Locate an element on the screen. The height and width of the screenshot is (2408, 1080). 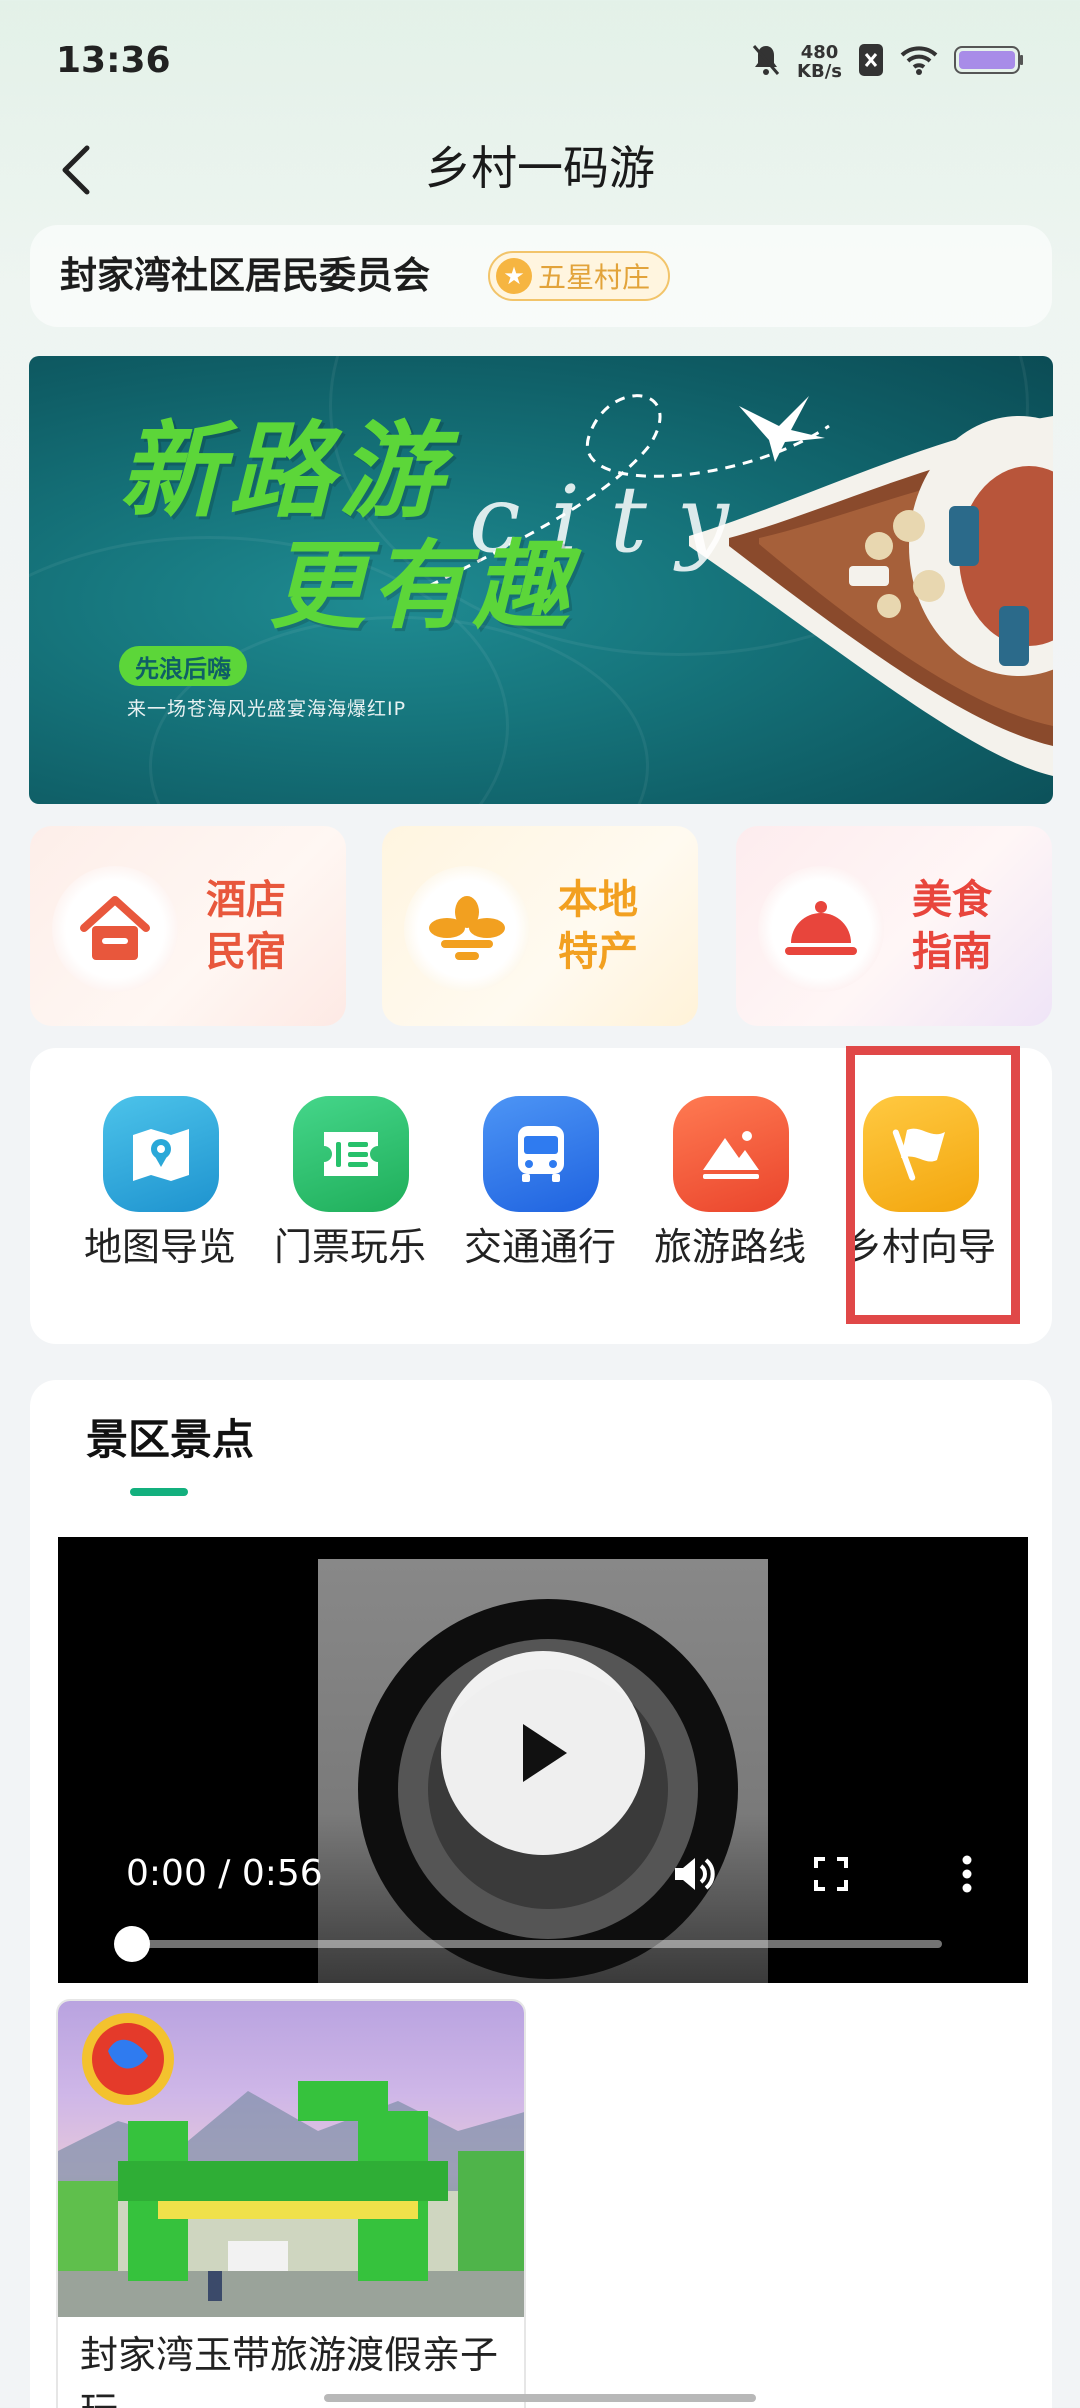
quick-action-map-guide: 地图导览 is located at coordinates (160, 1196).